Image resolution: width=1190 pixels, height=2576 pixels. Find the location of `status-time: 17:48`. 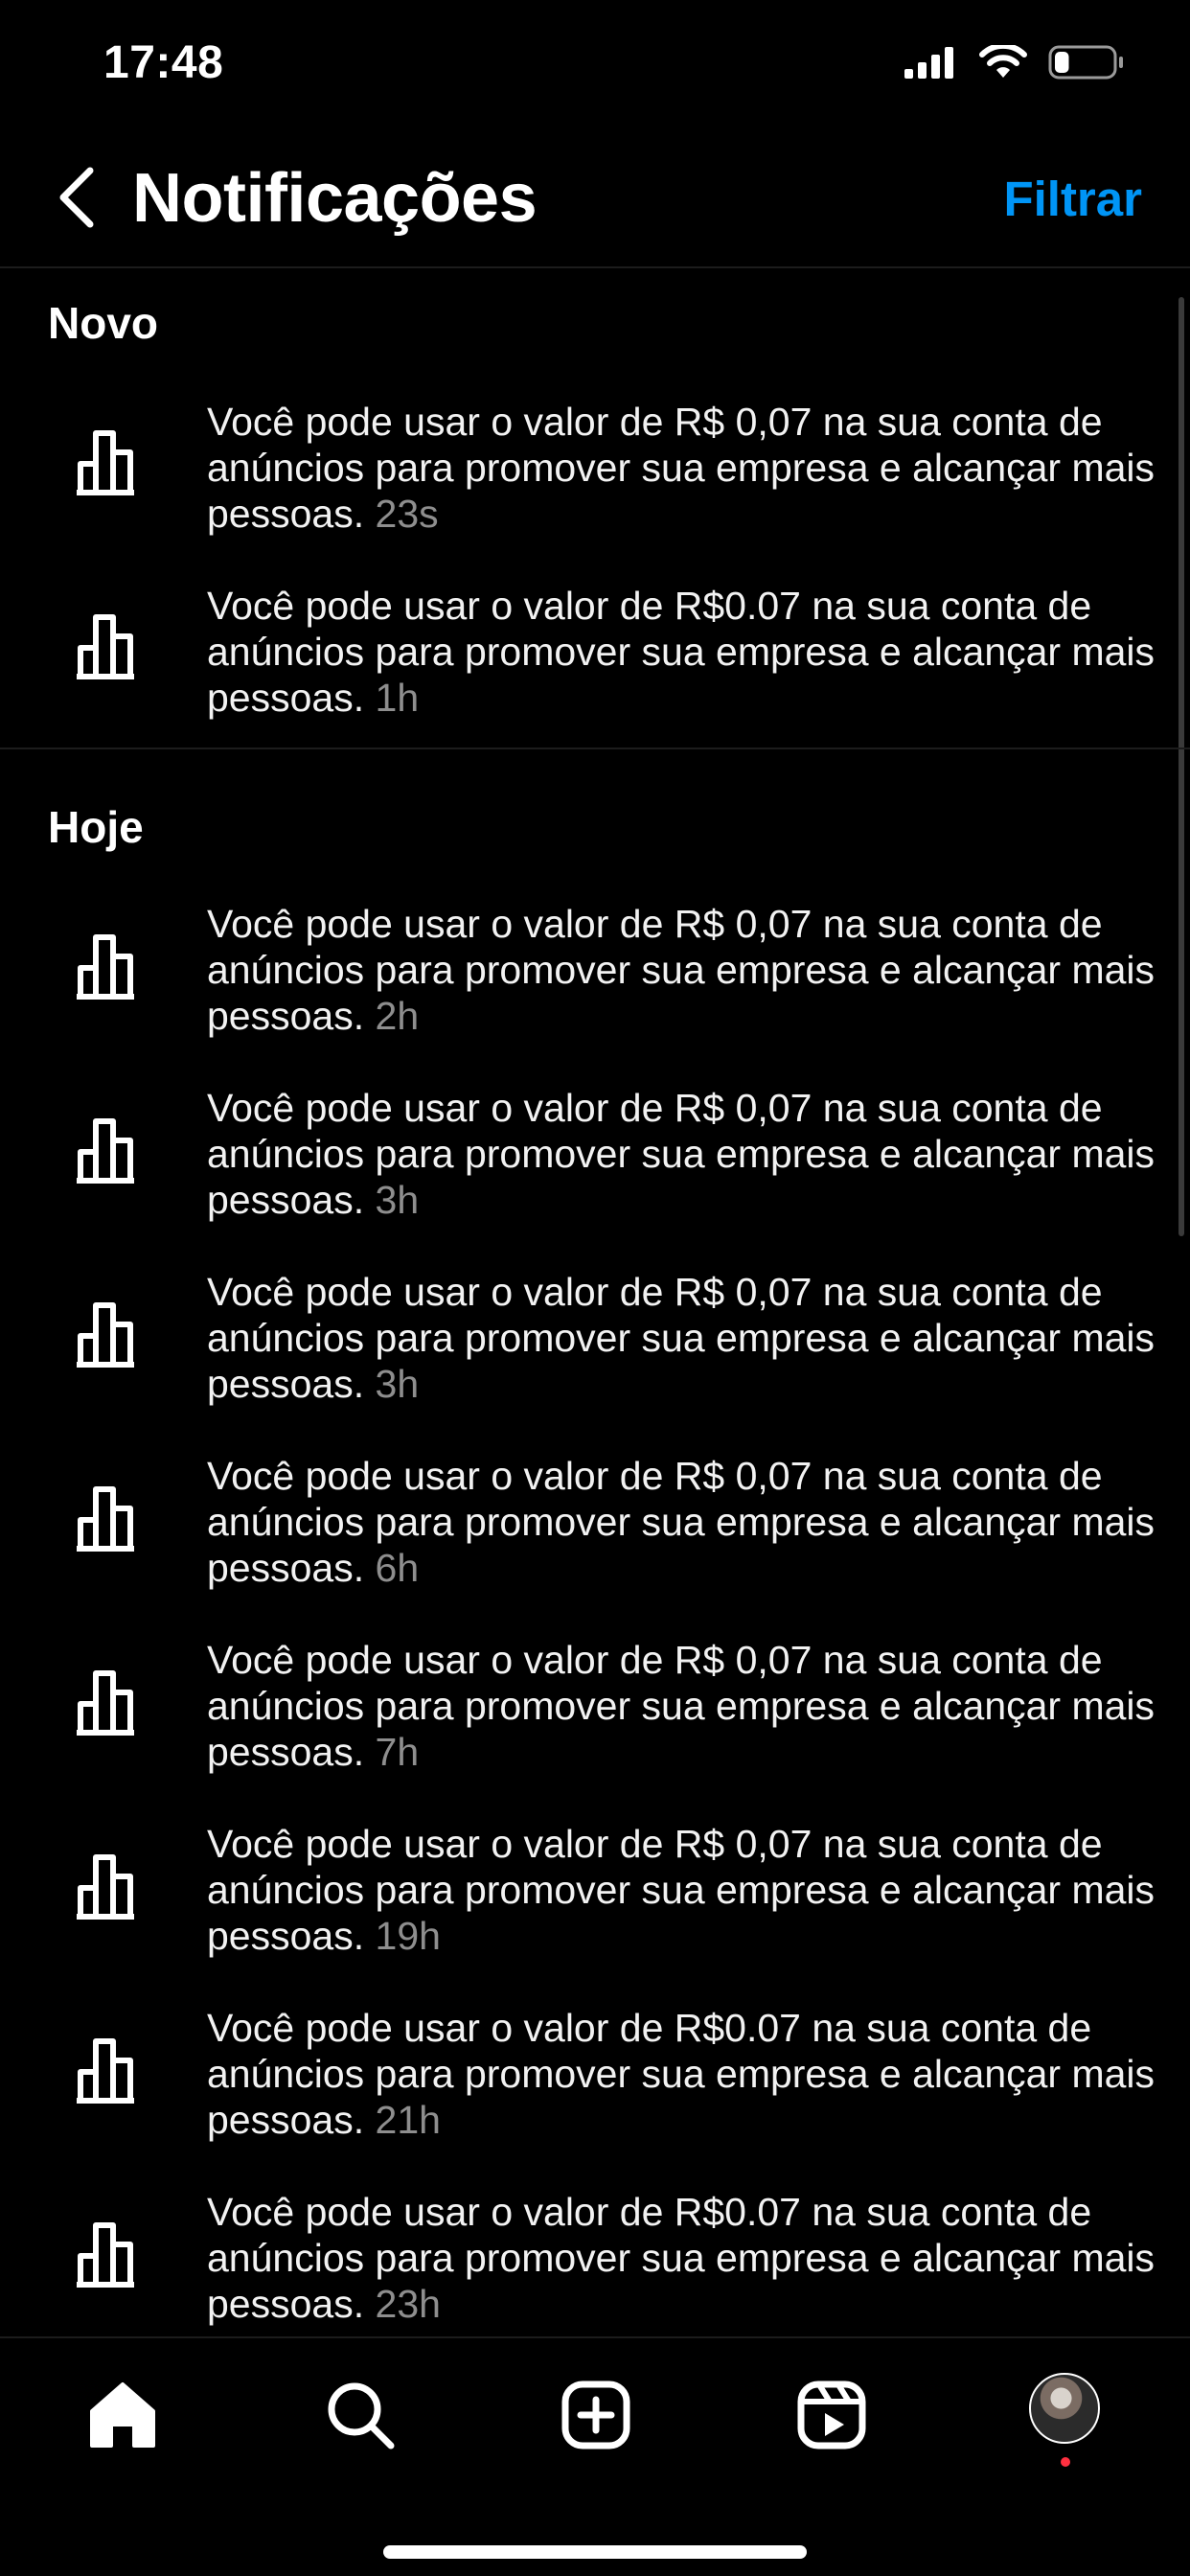

status-time: 17:48 is located at coordinates (163, 63).